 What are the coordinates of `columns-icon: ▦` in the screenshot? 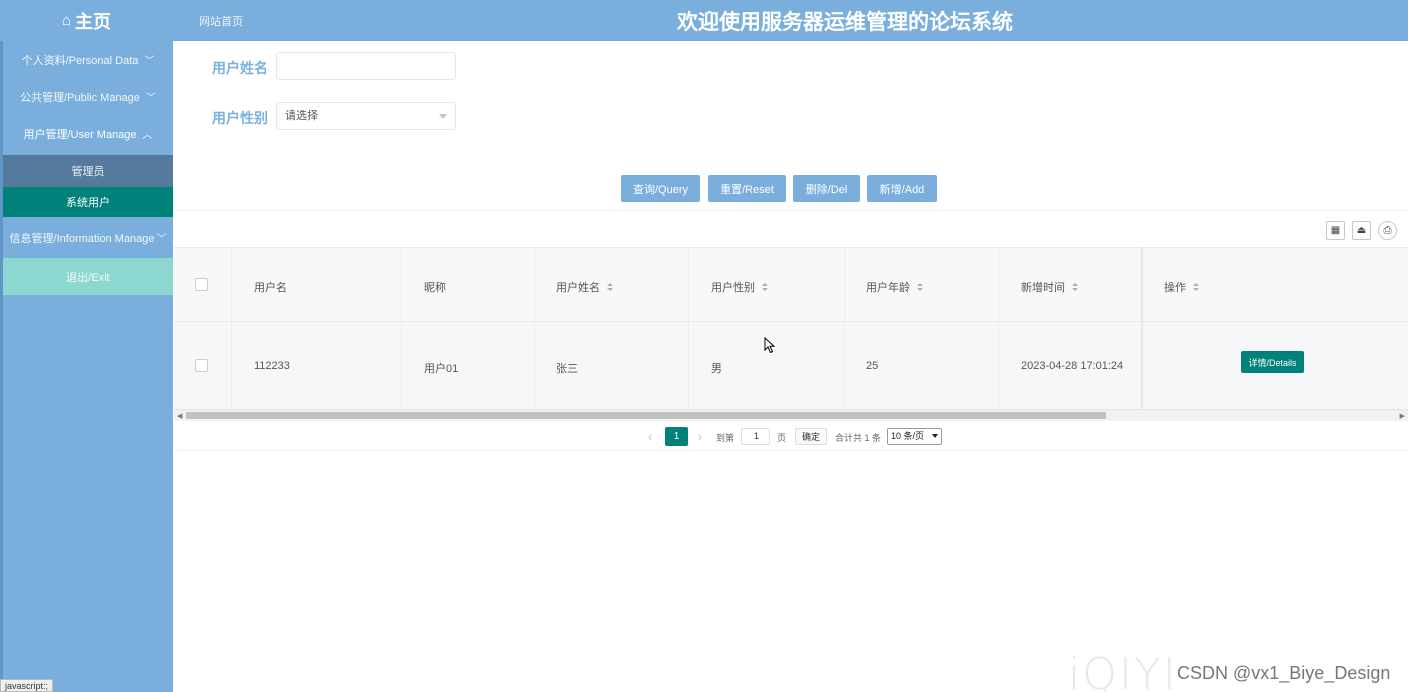 It's located at (1335, 230).